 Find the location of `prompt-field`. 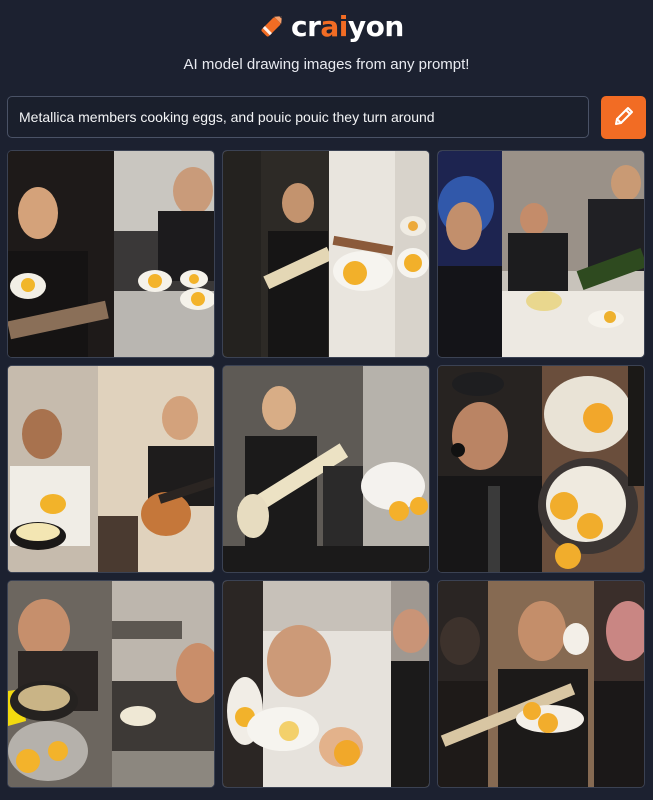

prompt-field is located at coordinates (298, 117).